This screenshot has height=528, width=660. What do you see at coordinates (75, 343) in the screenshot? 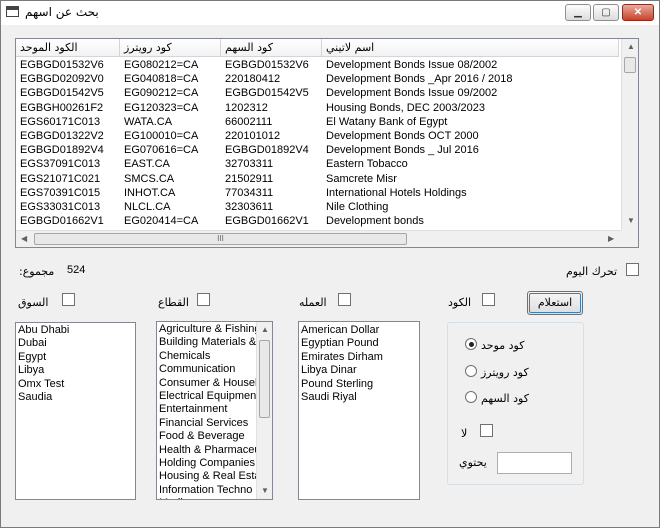
I see `market-list-item: Dubai` at bounding box center [75, 343].